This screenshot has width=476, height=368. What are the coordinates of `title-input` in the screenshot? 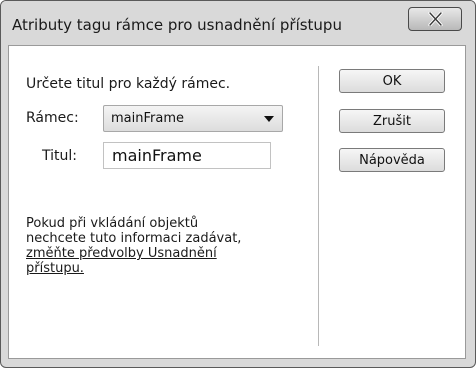 It's located at (187, 155).